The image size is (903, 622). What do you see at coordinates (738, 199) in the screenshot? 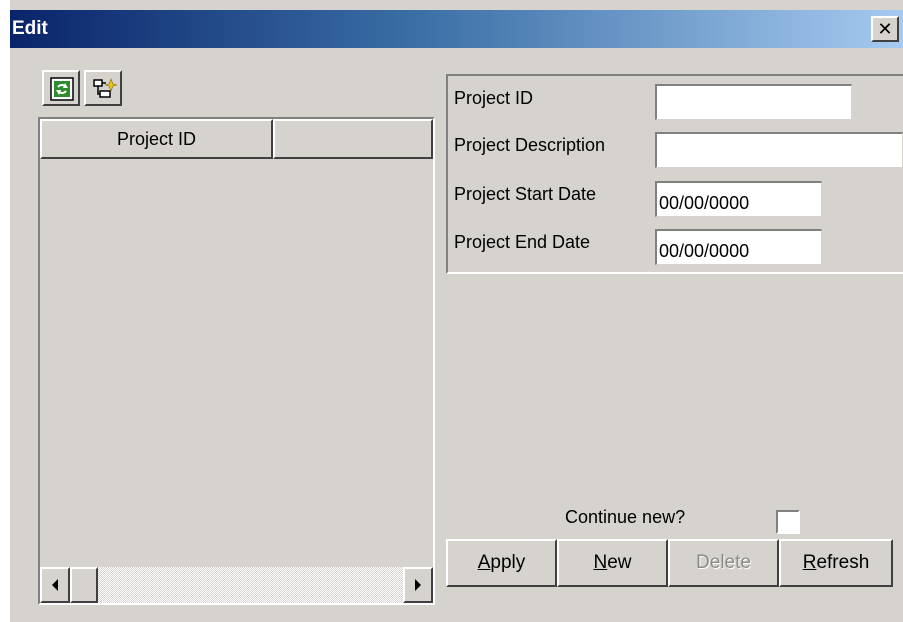
I see `project-start-date-input` at bounding box center [738, 199].